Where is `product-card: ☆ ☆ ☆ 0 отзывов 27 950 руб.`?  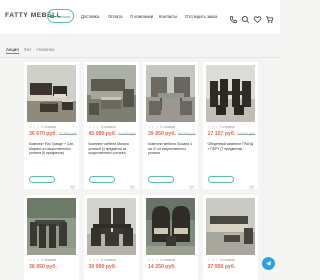
product-card: ☆ ☆ ☆ 0 отзывов 27 950 руб. is located at coordinates (230, 237).